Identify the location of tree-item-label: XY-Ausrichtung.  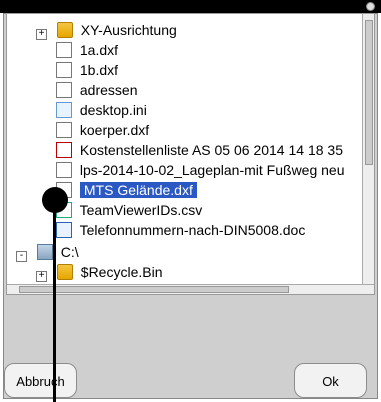
(128, 30).